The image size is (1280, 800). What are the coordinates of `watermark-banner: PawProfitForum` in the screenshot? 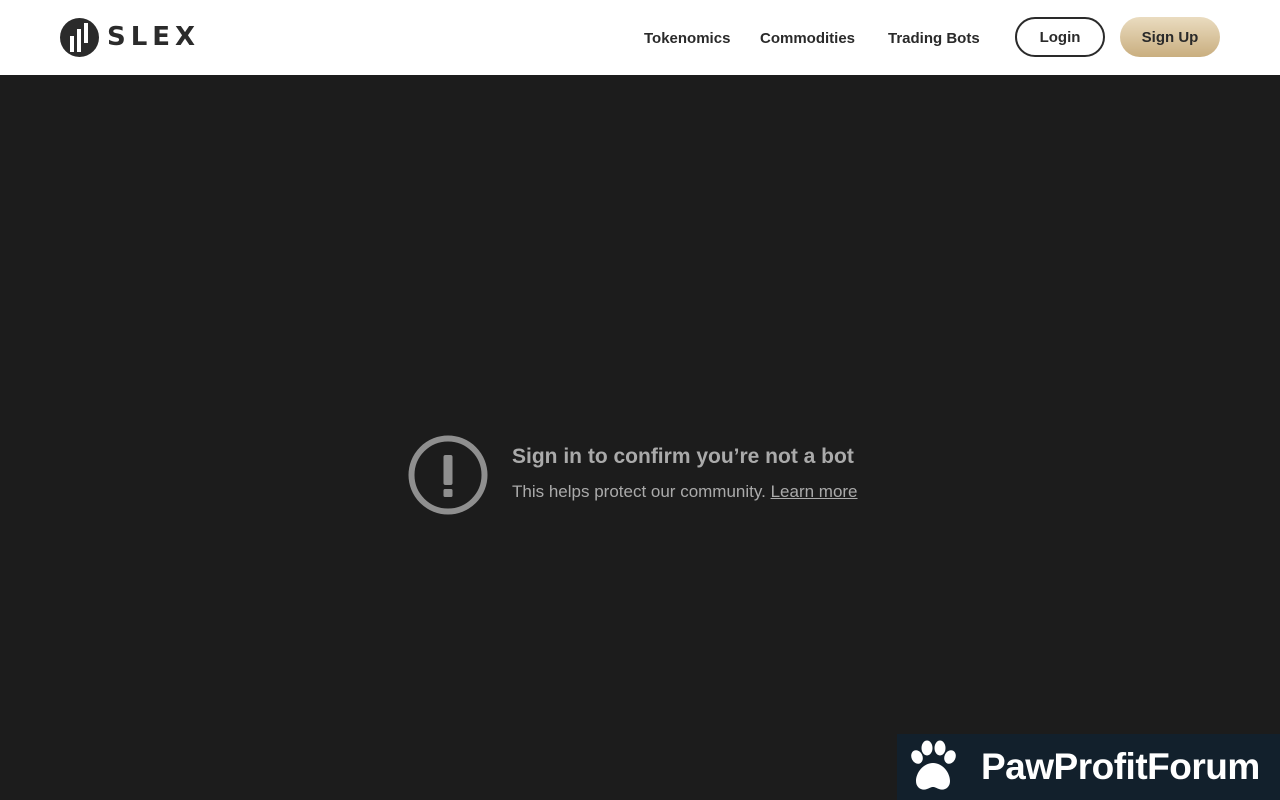 It's located at (1088, 767).